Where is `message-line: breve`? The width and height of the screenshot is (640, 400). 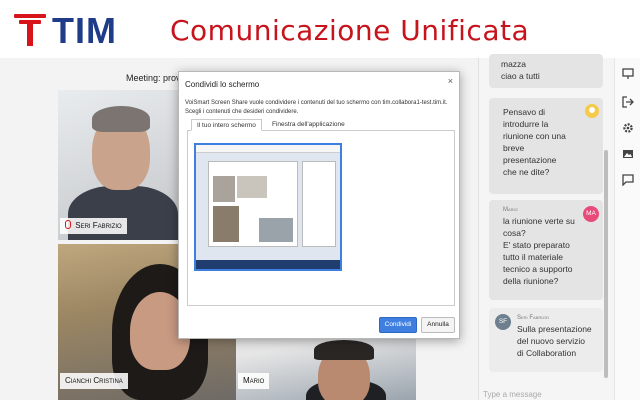
message-line: breve is located at coordinates (514, 148).